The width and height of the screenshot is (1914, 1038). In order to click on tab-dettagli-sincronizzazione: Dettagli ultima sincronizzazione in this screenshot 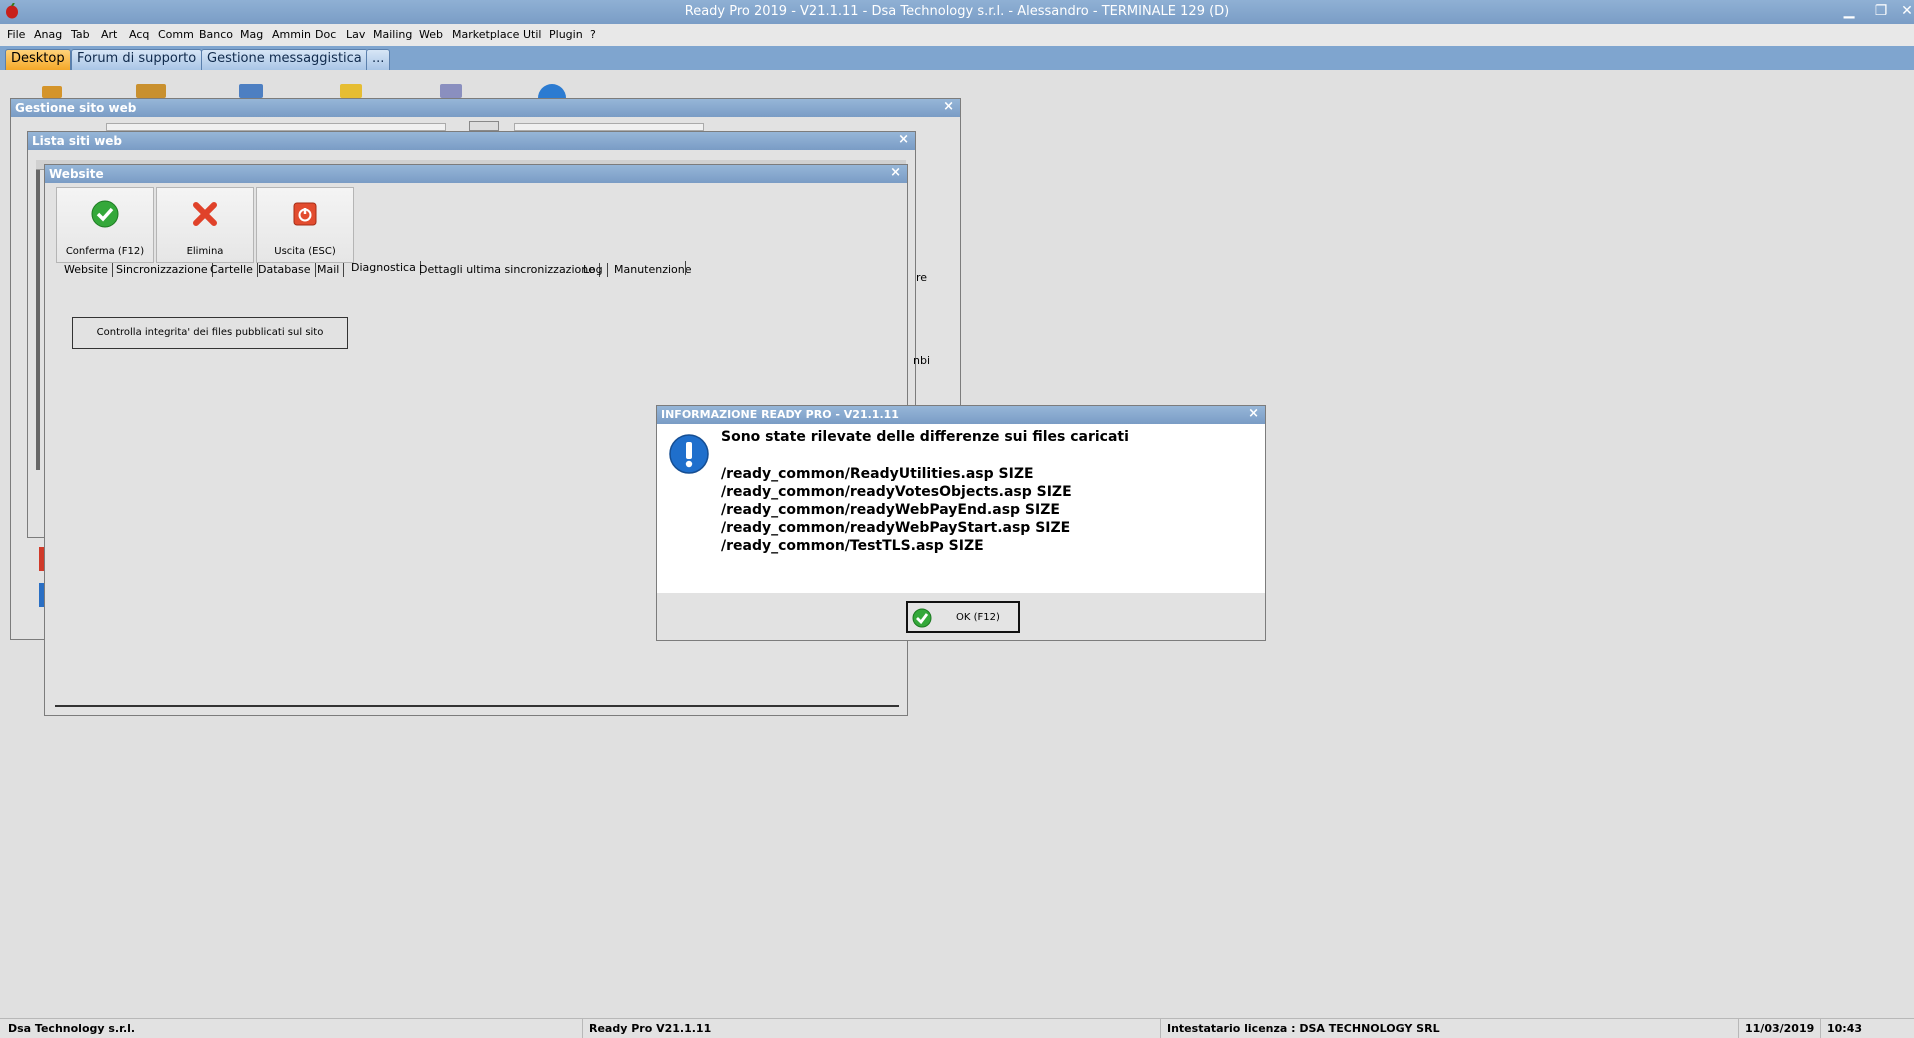, I will do `click(509, 270)`.